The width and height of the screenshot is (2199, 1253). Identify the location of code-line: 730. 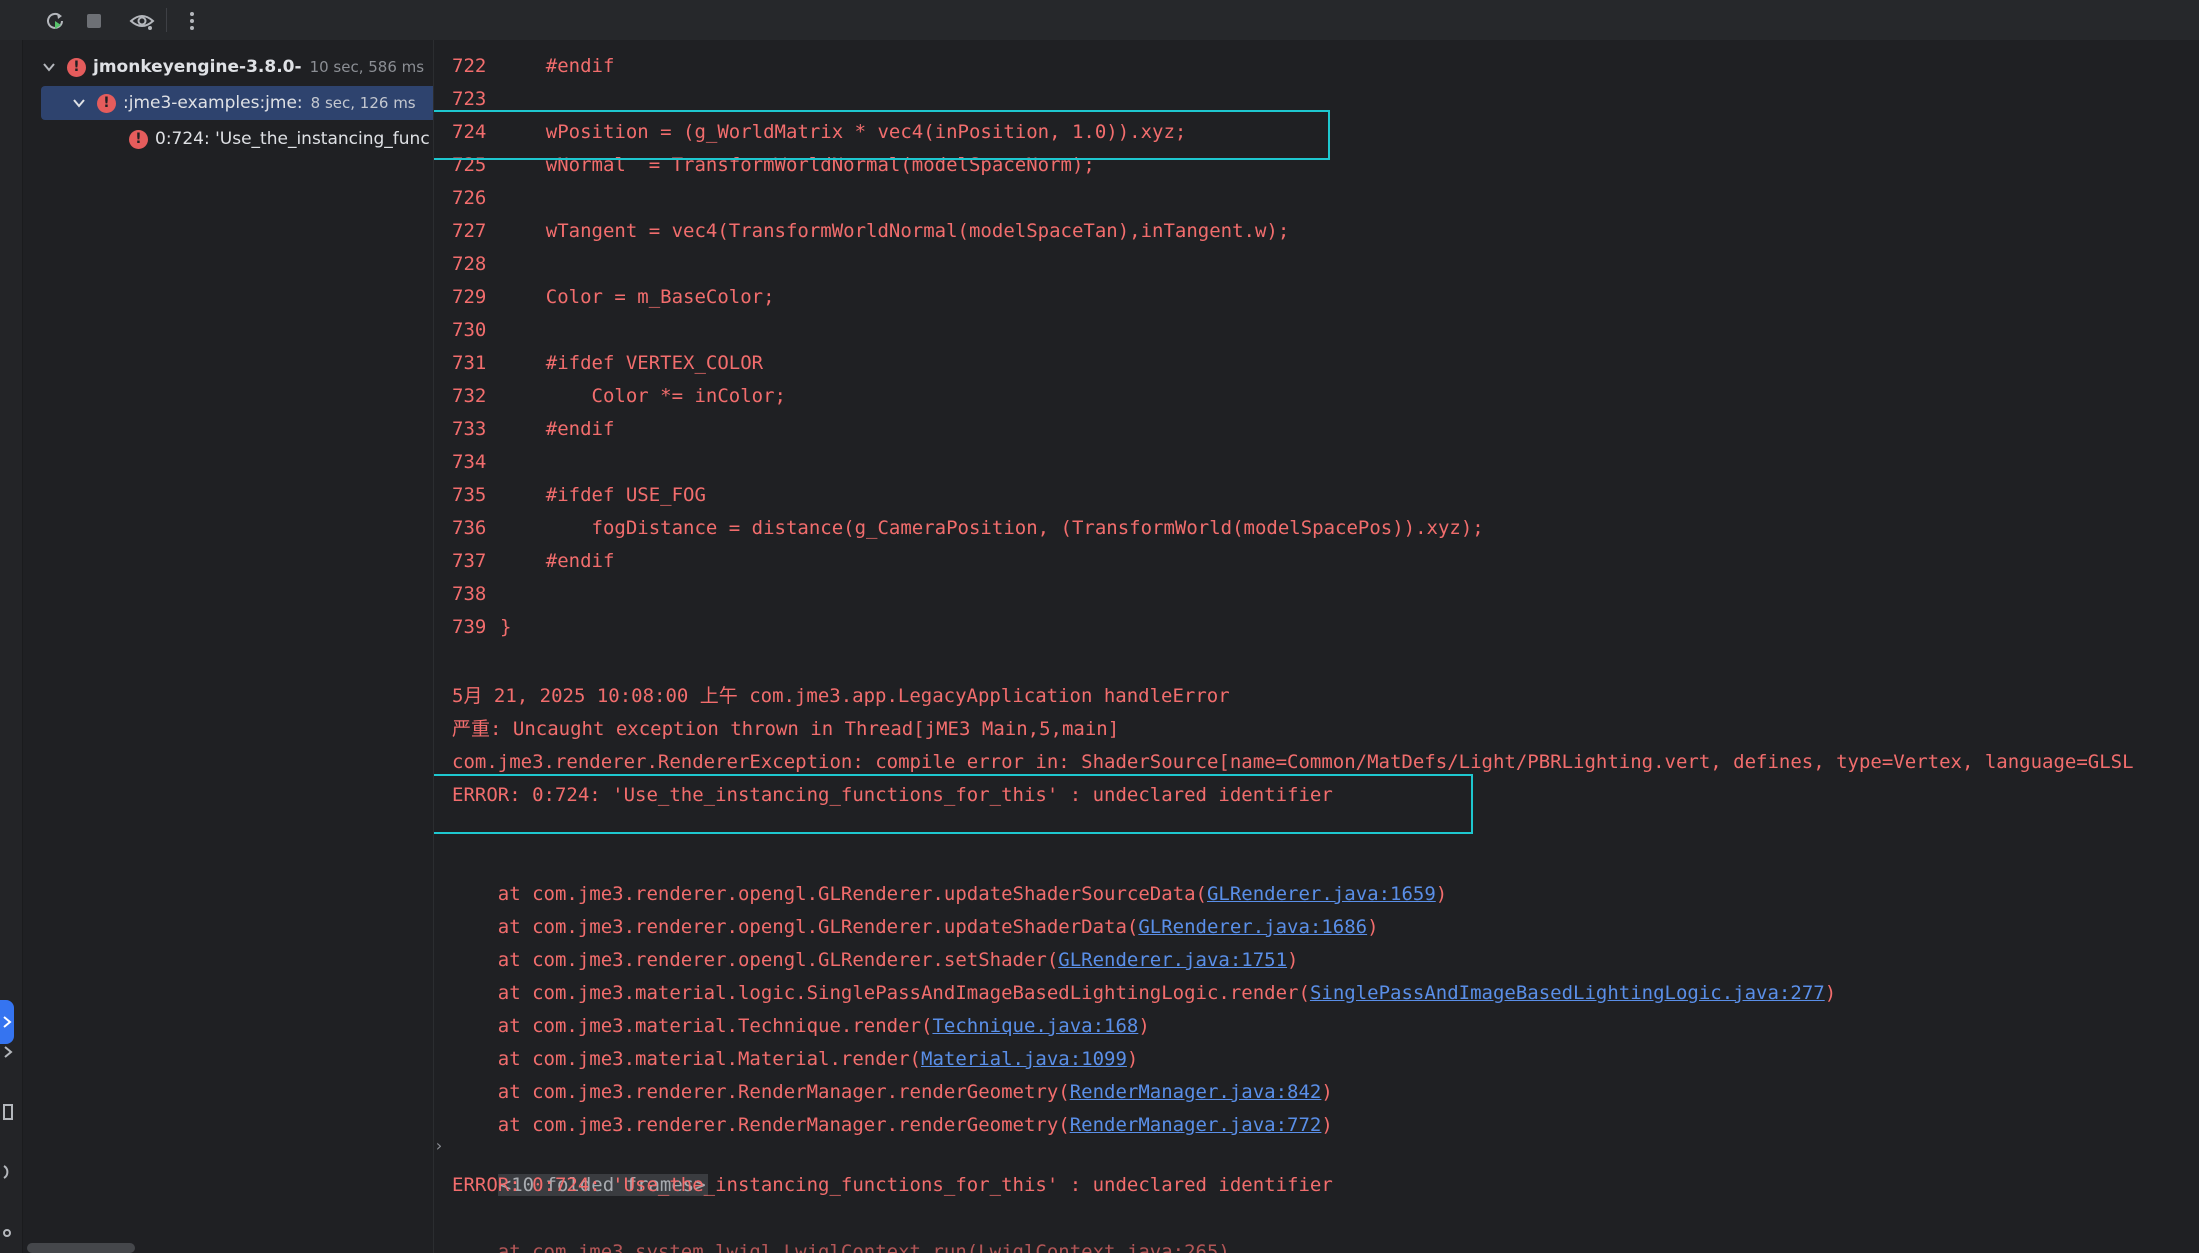
(476, 330).